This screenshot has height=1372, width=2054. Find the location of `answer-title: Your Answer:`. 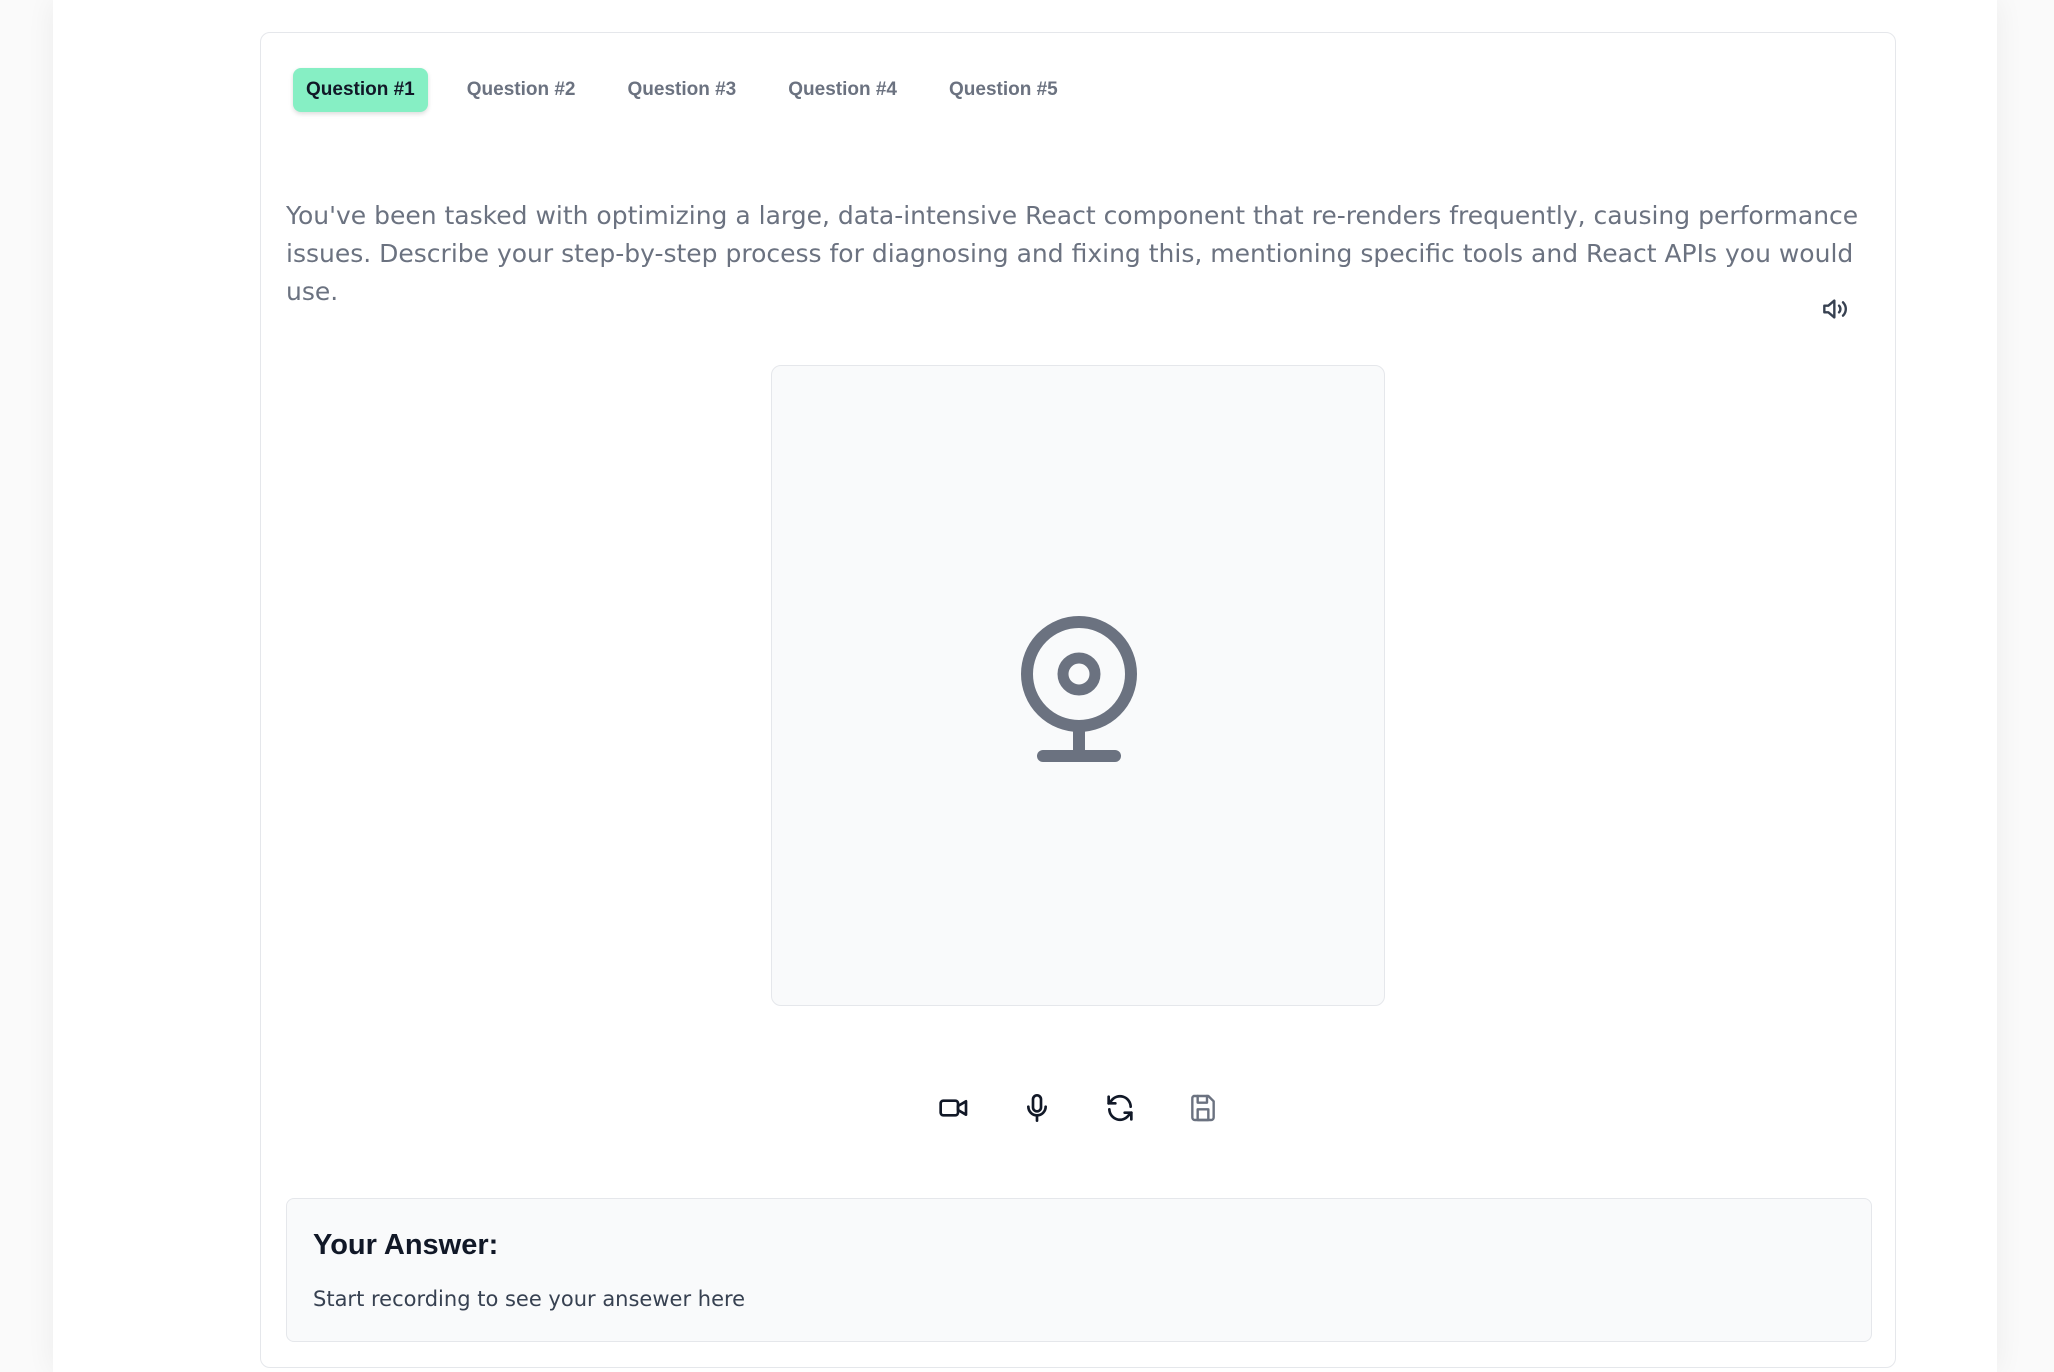

answer-title: Your Answer: is located at coordinates (406, 1245).